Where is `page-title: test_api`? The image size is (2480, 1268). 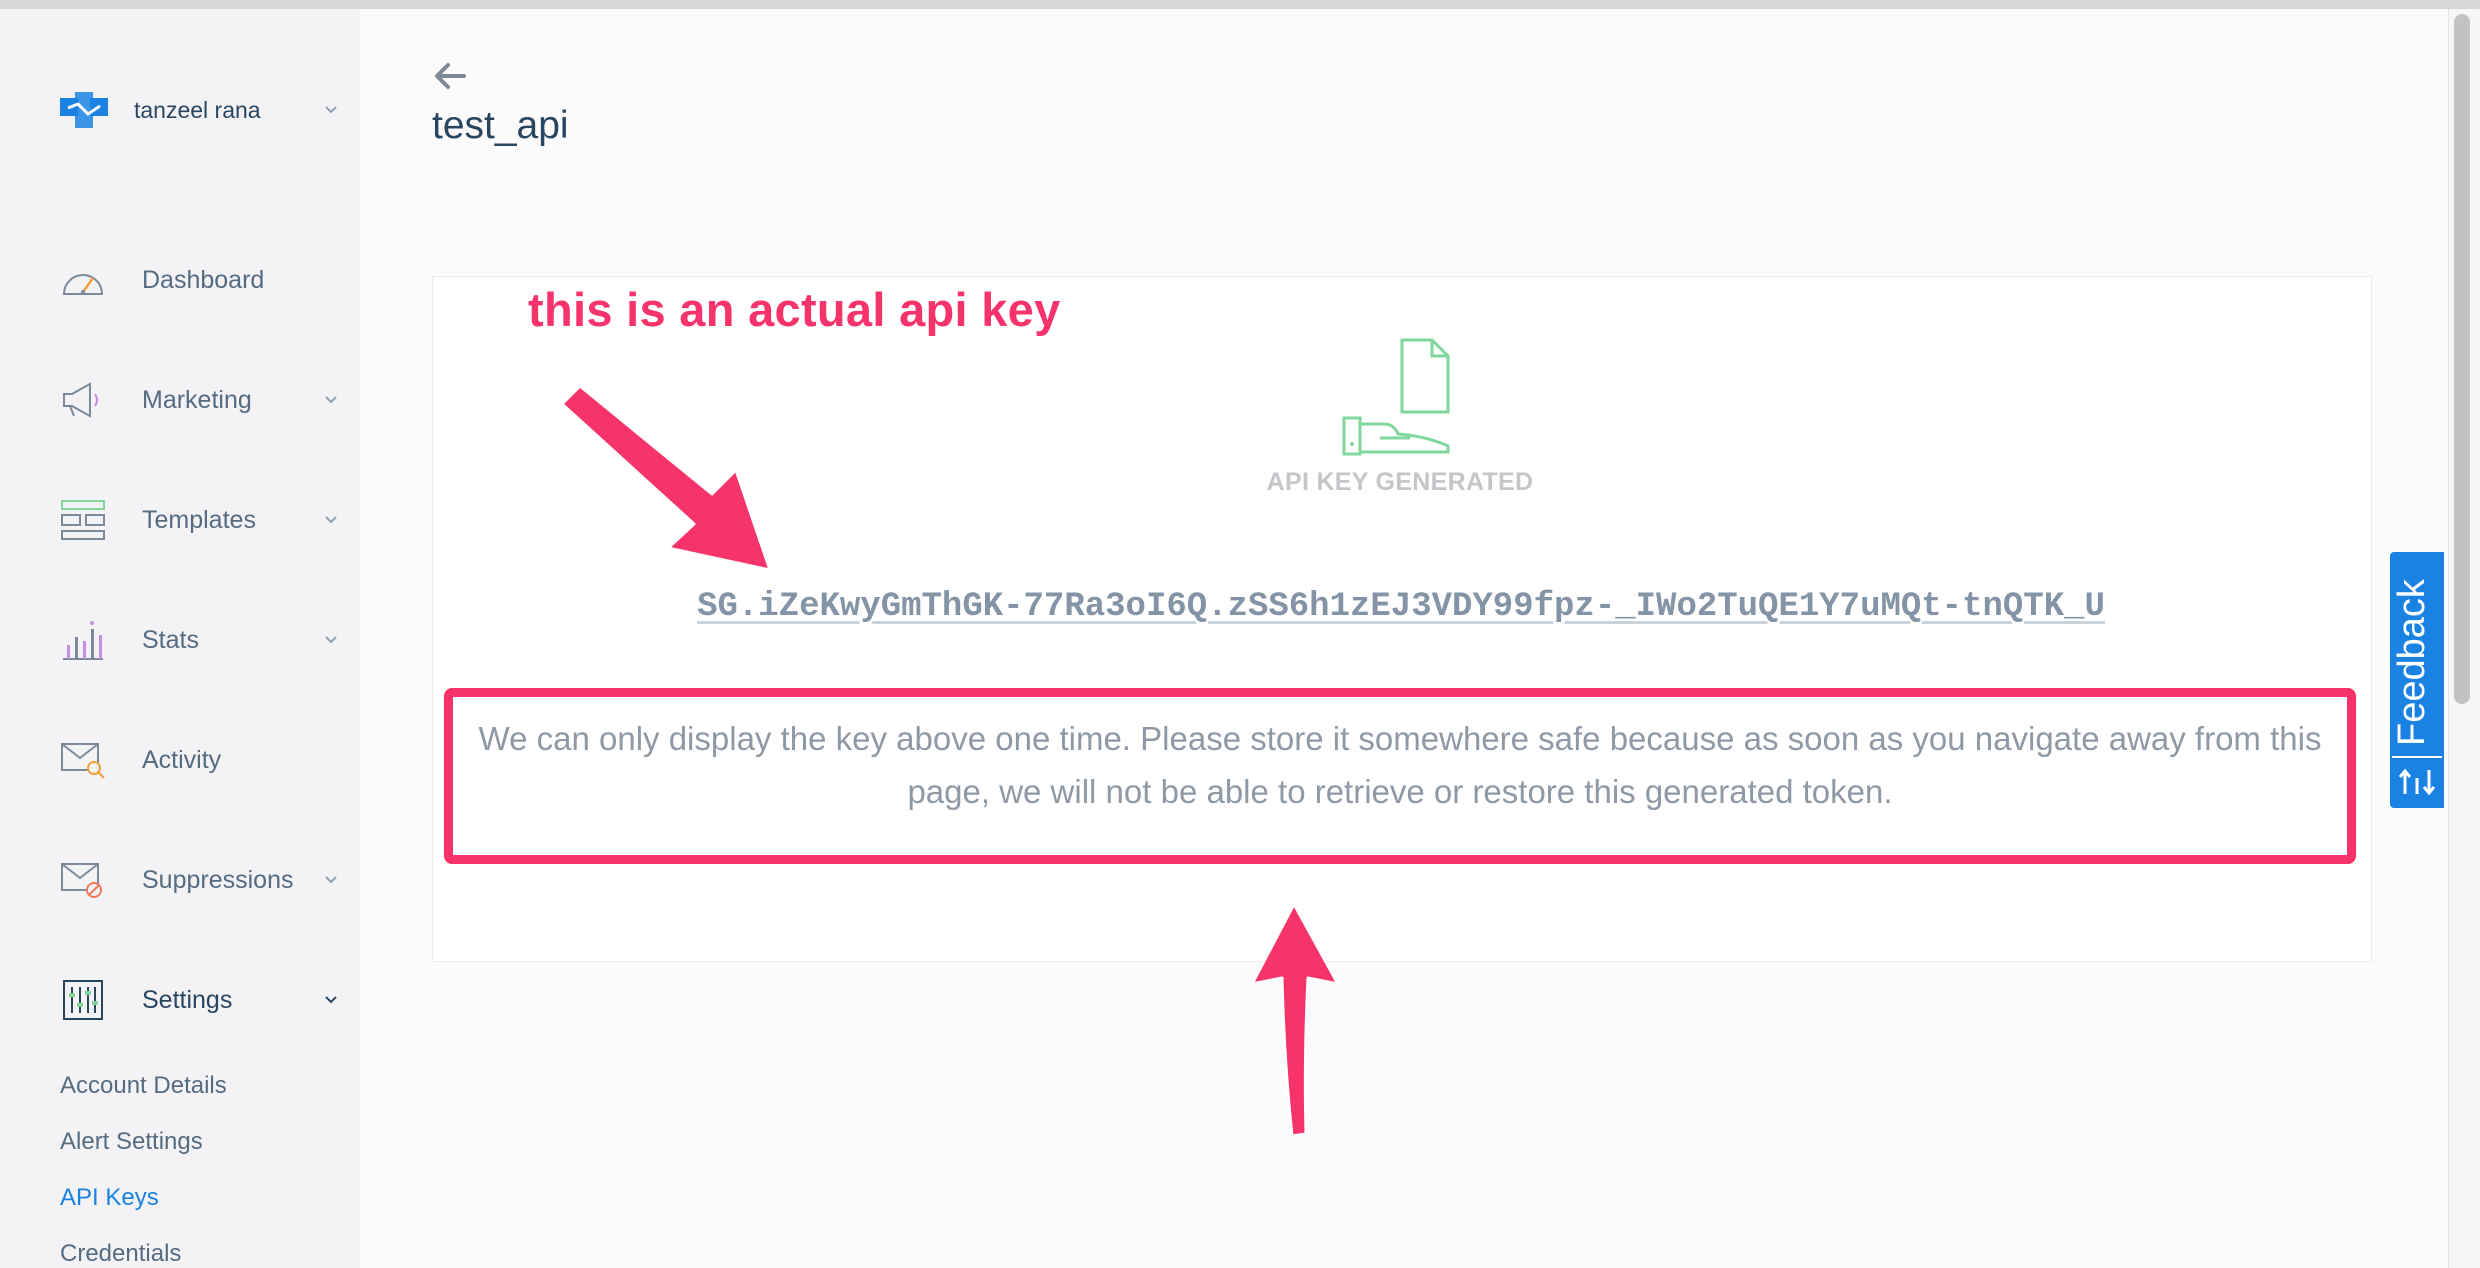
page-title: test_api is located at coordinates (500, 125).